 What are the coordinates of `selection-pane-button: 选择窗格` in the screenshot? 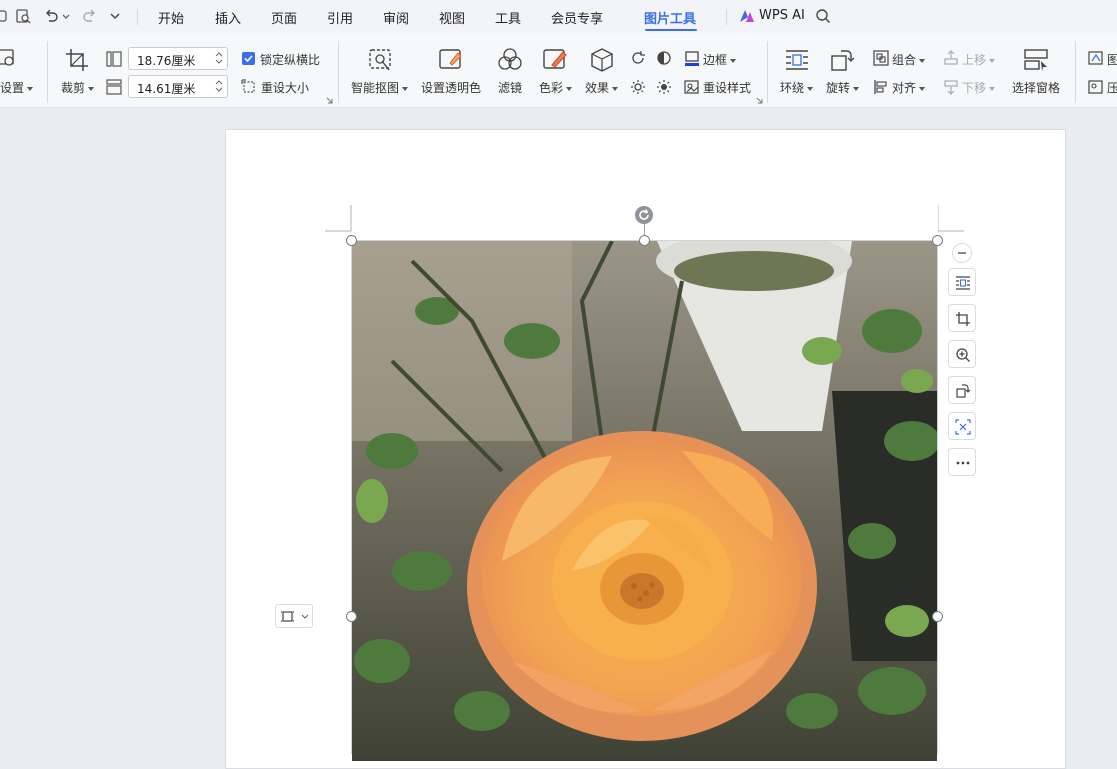 It's located at (1036, 87).